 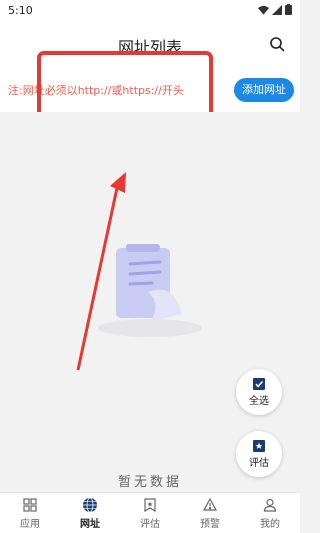 I want to click on tab-profile: 我的, so click(x=270, y=513).